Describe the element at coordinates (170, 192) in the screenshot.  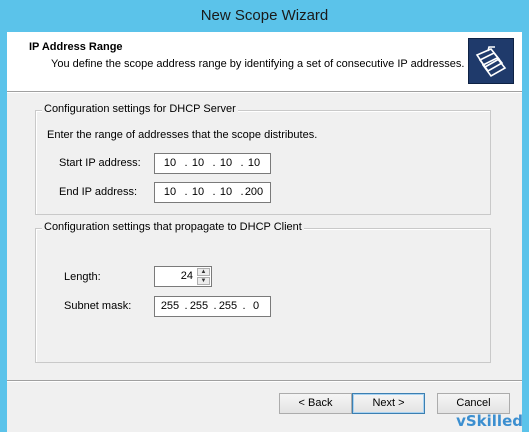
I see `end-ip-octet-1: 10` at that location.